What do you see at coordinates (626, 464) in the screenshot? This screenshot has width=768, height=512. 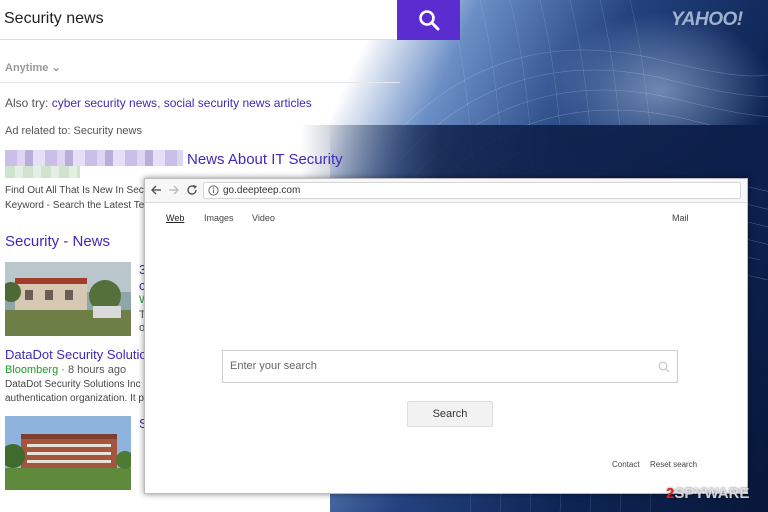 I see `contact-link: Contact` at bounding box center [626, 464].